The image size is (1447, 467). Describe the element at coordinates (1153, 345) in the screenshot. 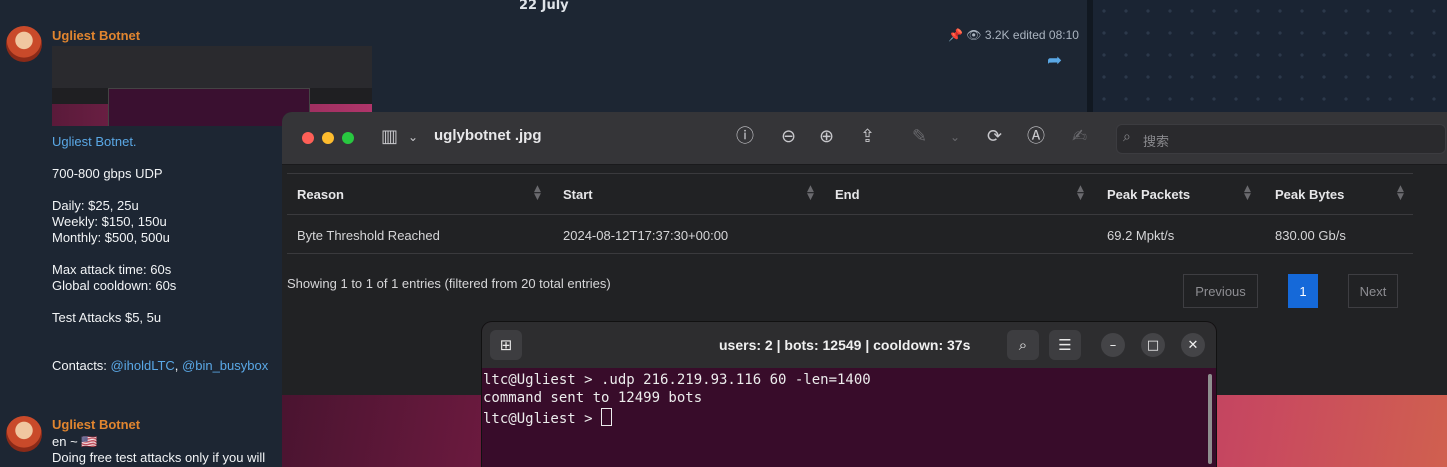

I see `maximize-icon: □` at that location.